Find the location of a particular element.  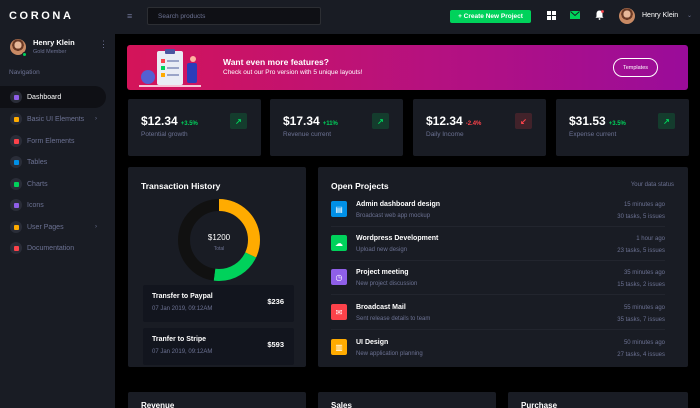

transaction-amount: $236 is located at coordinates (275, 301).